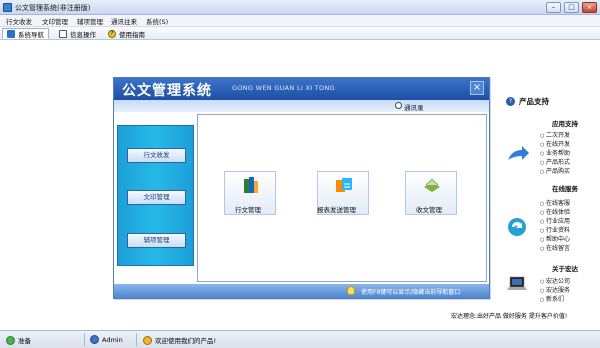 The image size is (600, 348). I want to click on panel-close-button: ×, so click(477, 88).